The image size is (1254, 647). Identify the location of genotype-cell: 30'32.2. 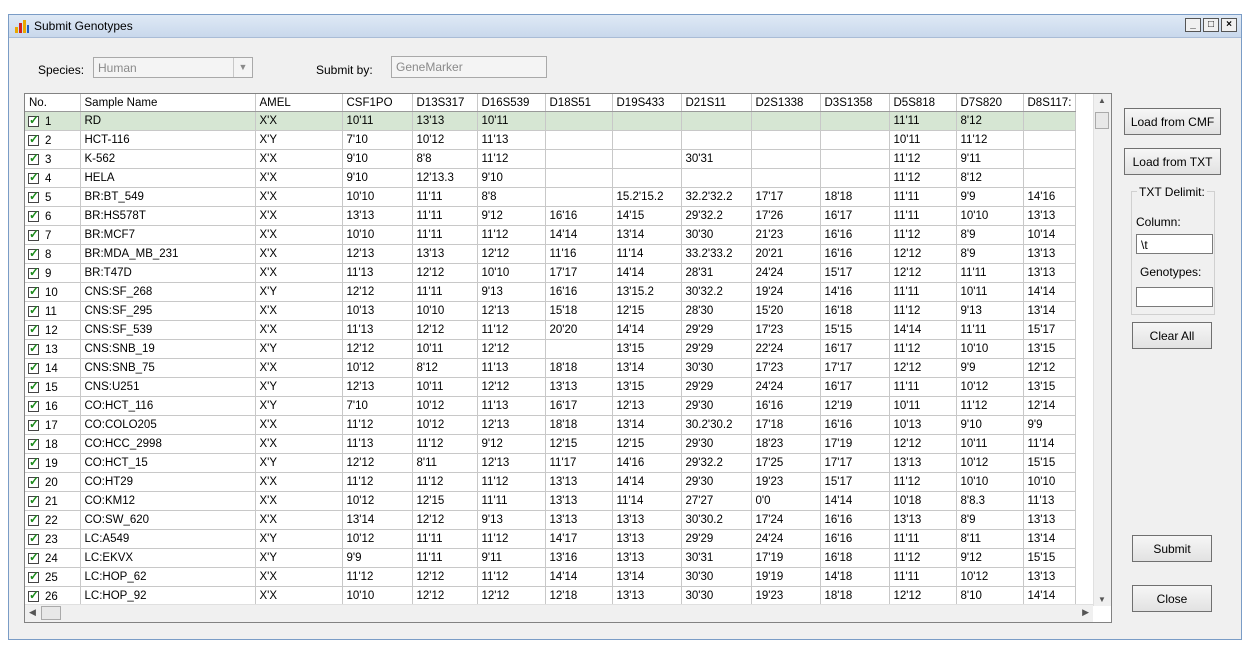
(716, 292).